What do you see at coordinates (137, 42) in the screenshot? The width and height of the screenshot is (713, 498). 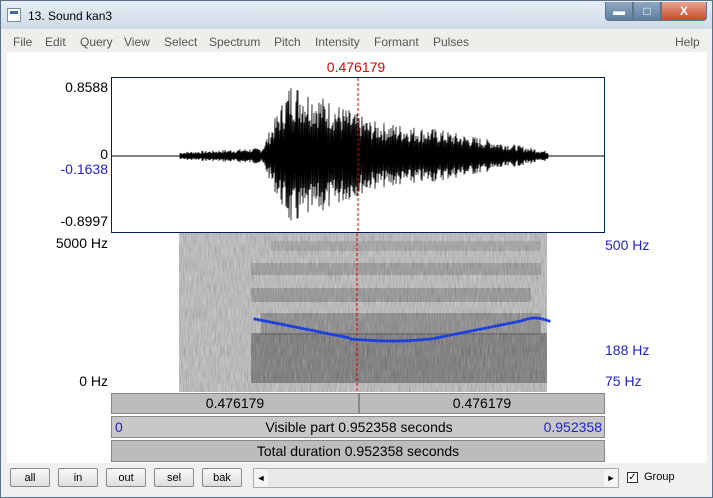 I see `menu-view: View` at bounding box center [137, 42].